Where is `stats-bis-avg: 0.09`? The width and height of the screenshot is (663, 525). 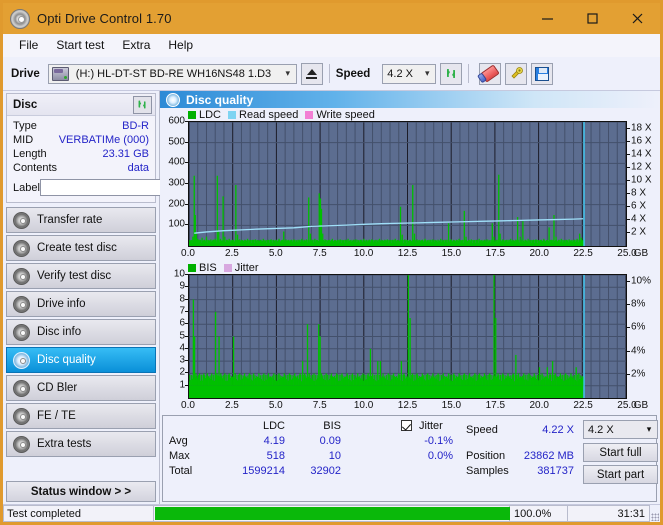
stats-bis-avg: 0.09 is located at coordinates (330, 441).